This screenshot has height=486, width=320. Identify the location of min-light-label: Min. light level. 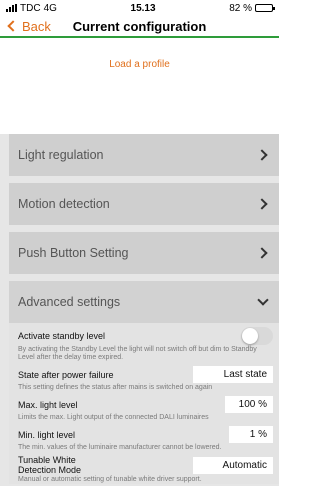
(47, 434).